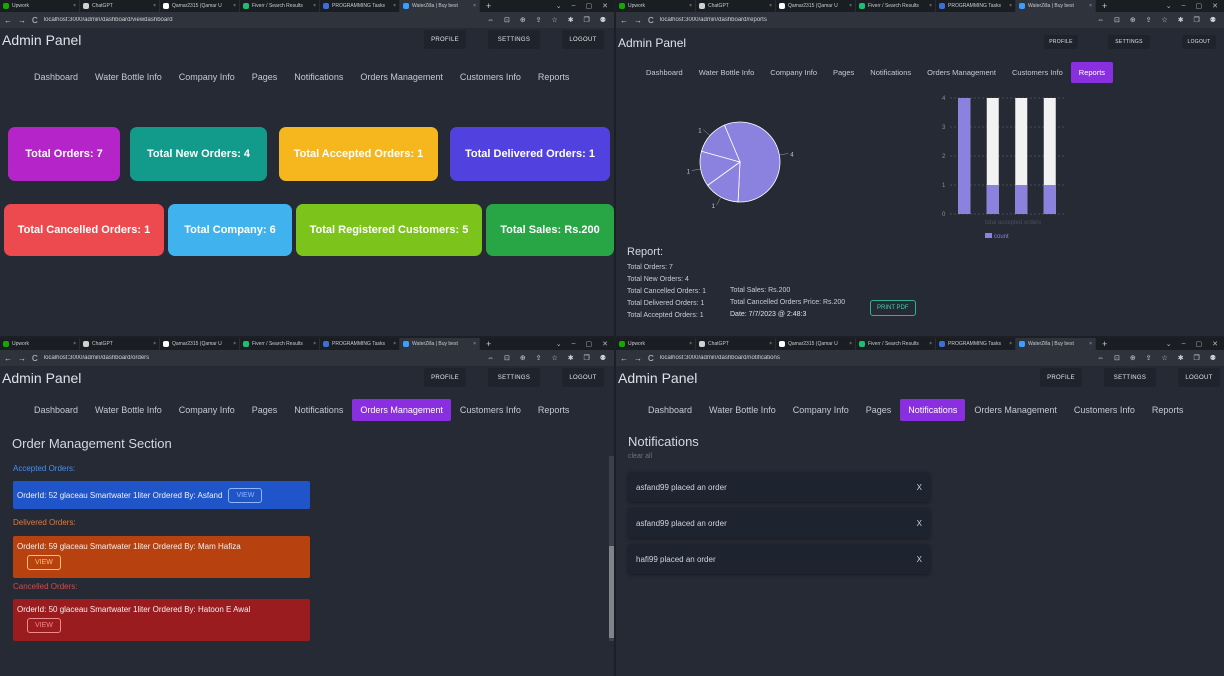 Image resolution: width=1224 pixels, height=676 pixels. What do you see at coordinates (611, 592) in the screenshot?
I see `scrollbar-thumb` at bounding box center [611, 592].